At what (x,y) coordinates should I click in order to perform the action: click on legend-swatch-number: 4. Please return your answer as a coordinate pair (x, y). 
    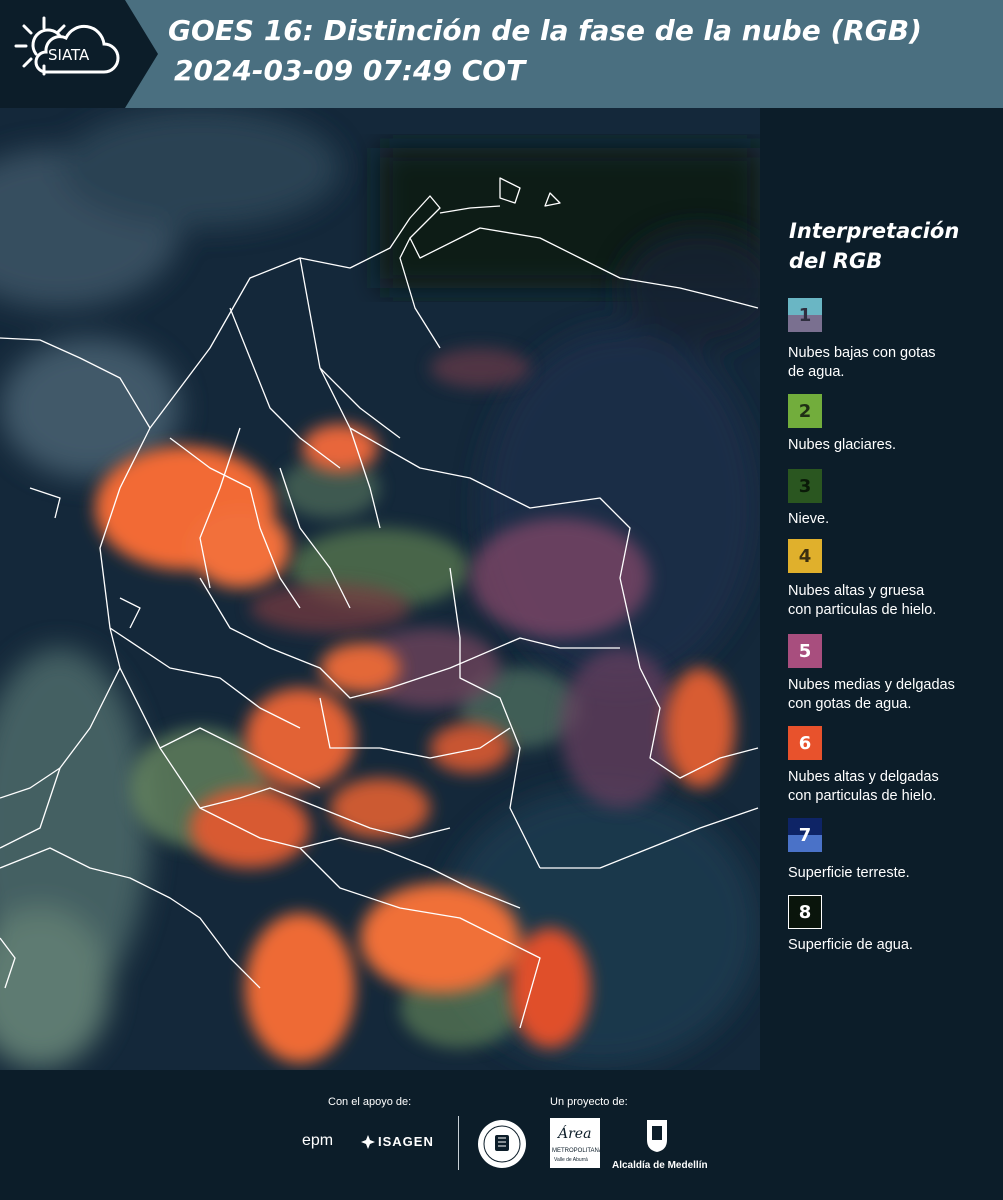
    Looking at the image, I should click on (805, 556).